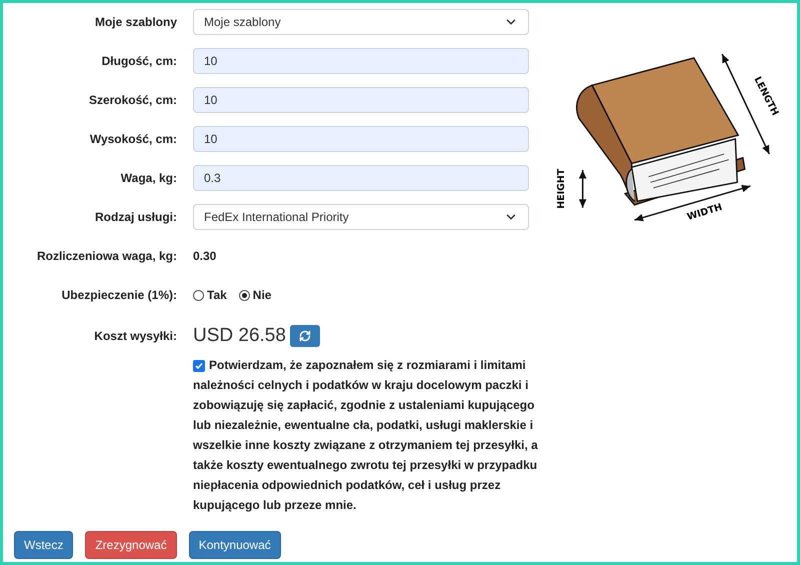  Describe the element at coordinates (561, 188) in the screenshot. I see `dimension-label: HEIGHT` at that location.